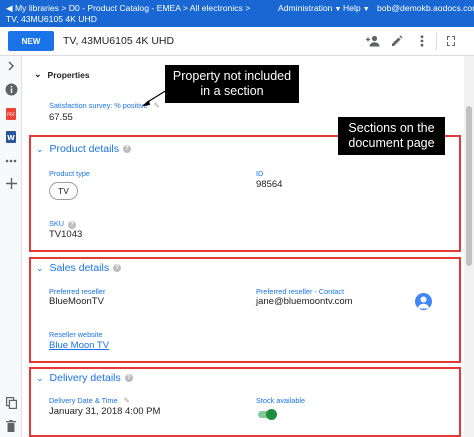 This screenshot has width=474, height=437. I want to click on sku-label: SKU?, so click(63, 224).